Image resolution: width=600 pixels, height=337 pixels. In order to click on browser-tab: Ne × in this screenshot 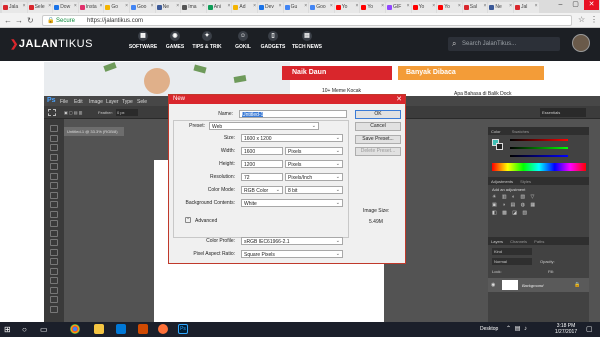, I will do `click(168, 7)`.